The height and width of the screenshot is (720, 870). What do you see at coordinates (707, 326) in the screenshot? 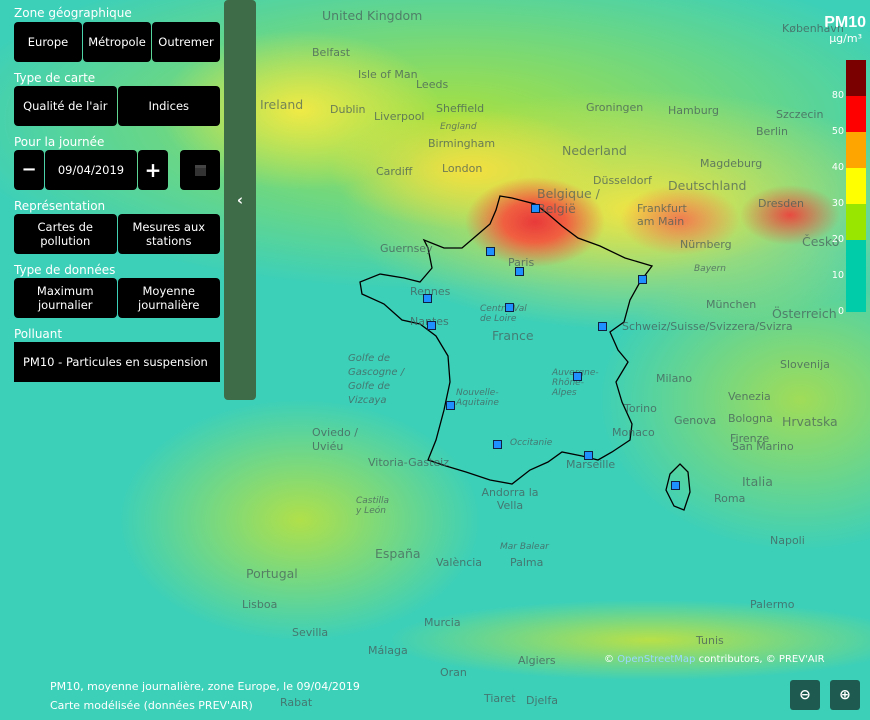
I see `map-label: Schweiz/Suisse/Svizzera/Svizra` at bounding box center [707, 326].